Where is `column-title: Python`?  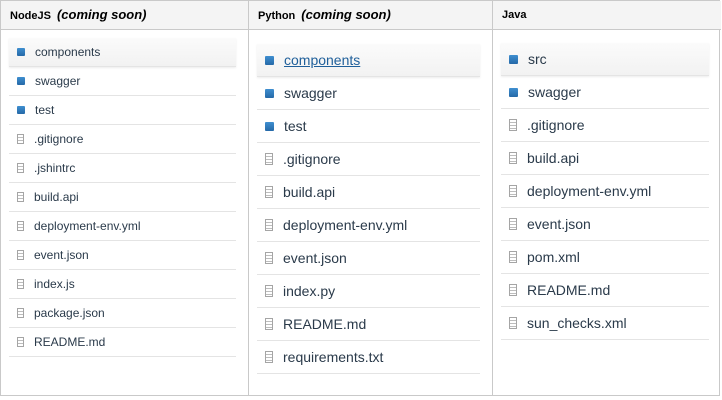
column-title: Python is located at coordinates (277, 16).